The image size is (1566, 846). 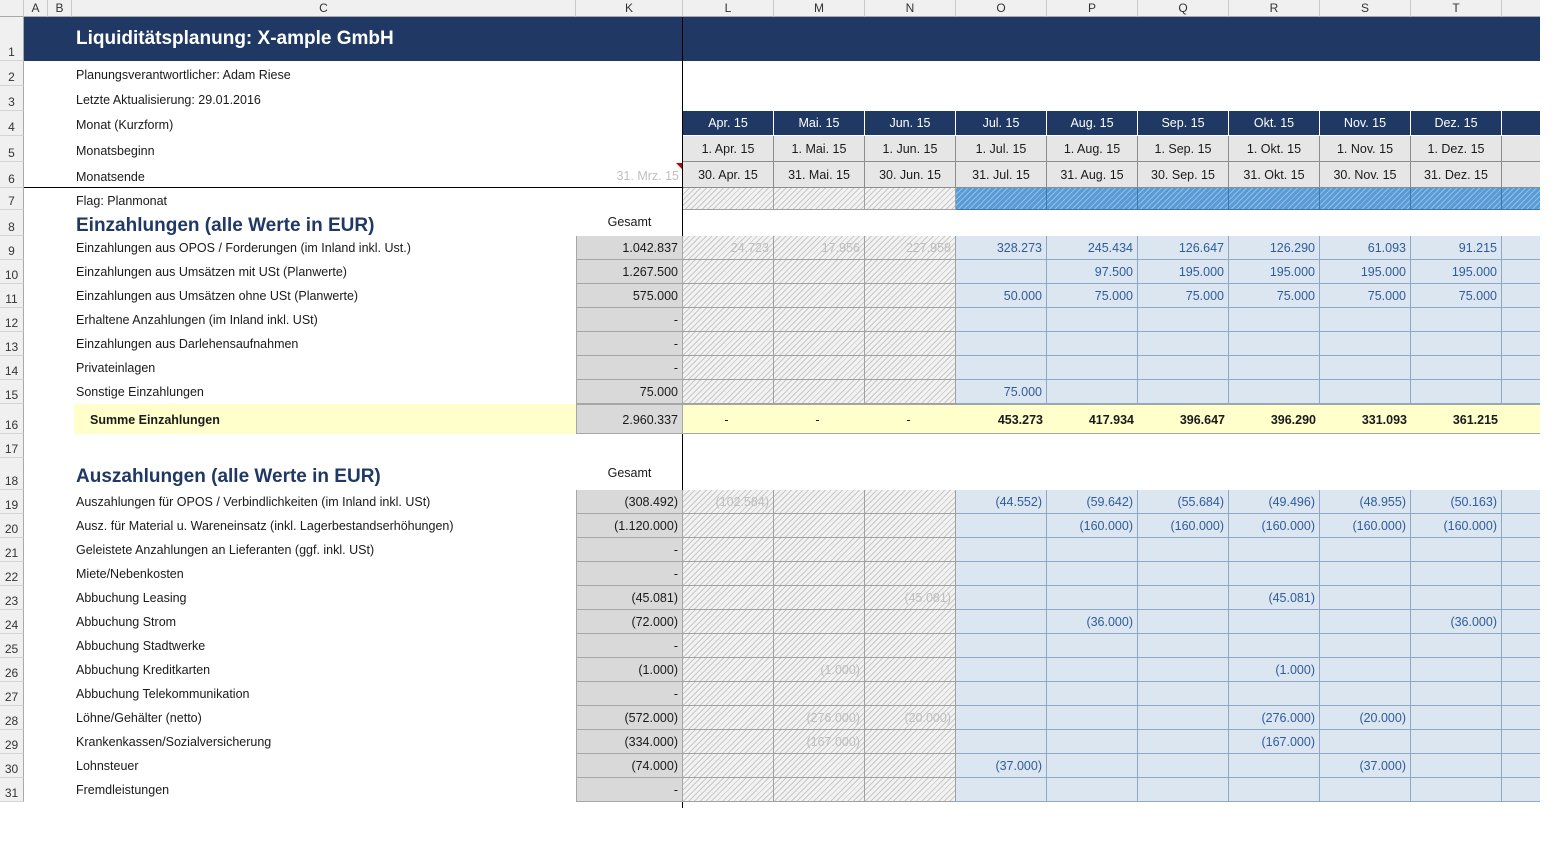 What do you see at coordinates (728, 248) in the screenshot?
I see `einzahlungen-row-value-l: 24.723` at bounding box center [728, 248].